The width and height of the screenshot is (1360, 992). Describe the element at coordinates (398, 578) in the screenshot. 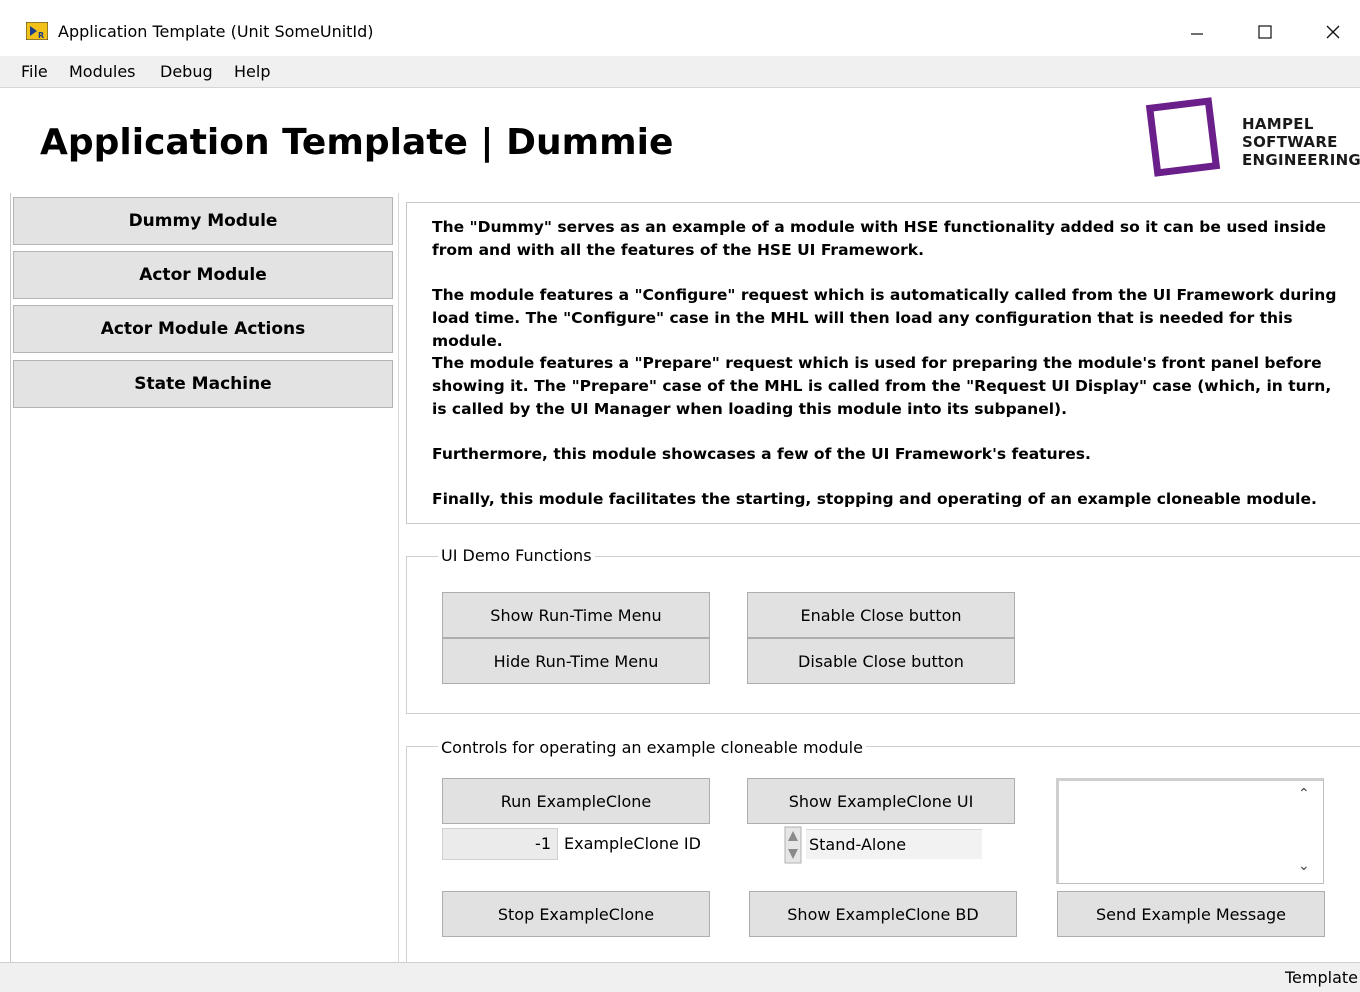

I see `panel-divider` at that location.